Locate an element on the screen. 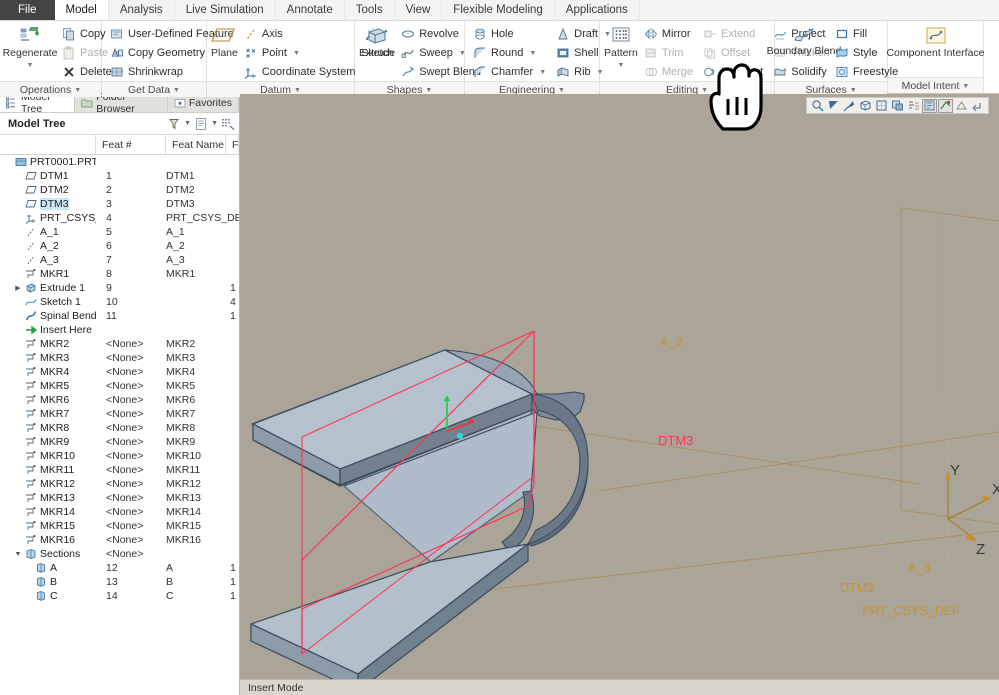 The image size is (999, 695). tree-row-mkr13: ▶MKR13<None>MKR13 is located at coordinates (119, 498).